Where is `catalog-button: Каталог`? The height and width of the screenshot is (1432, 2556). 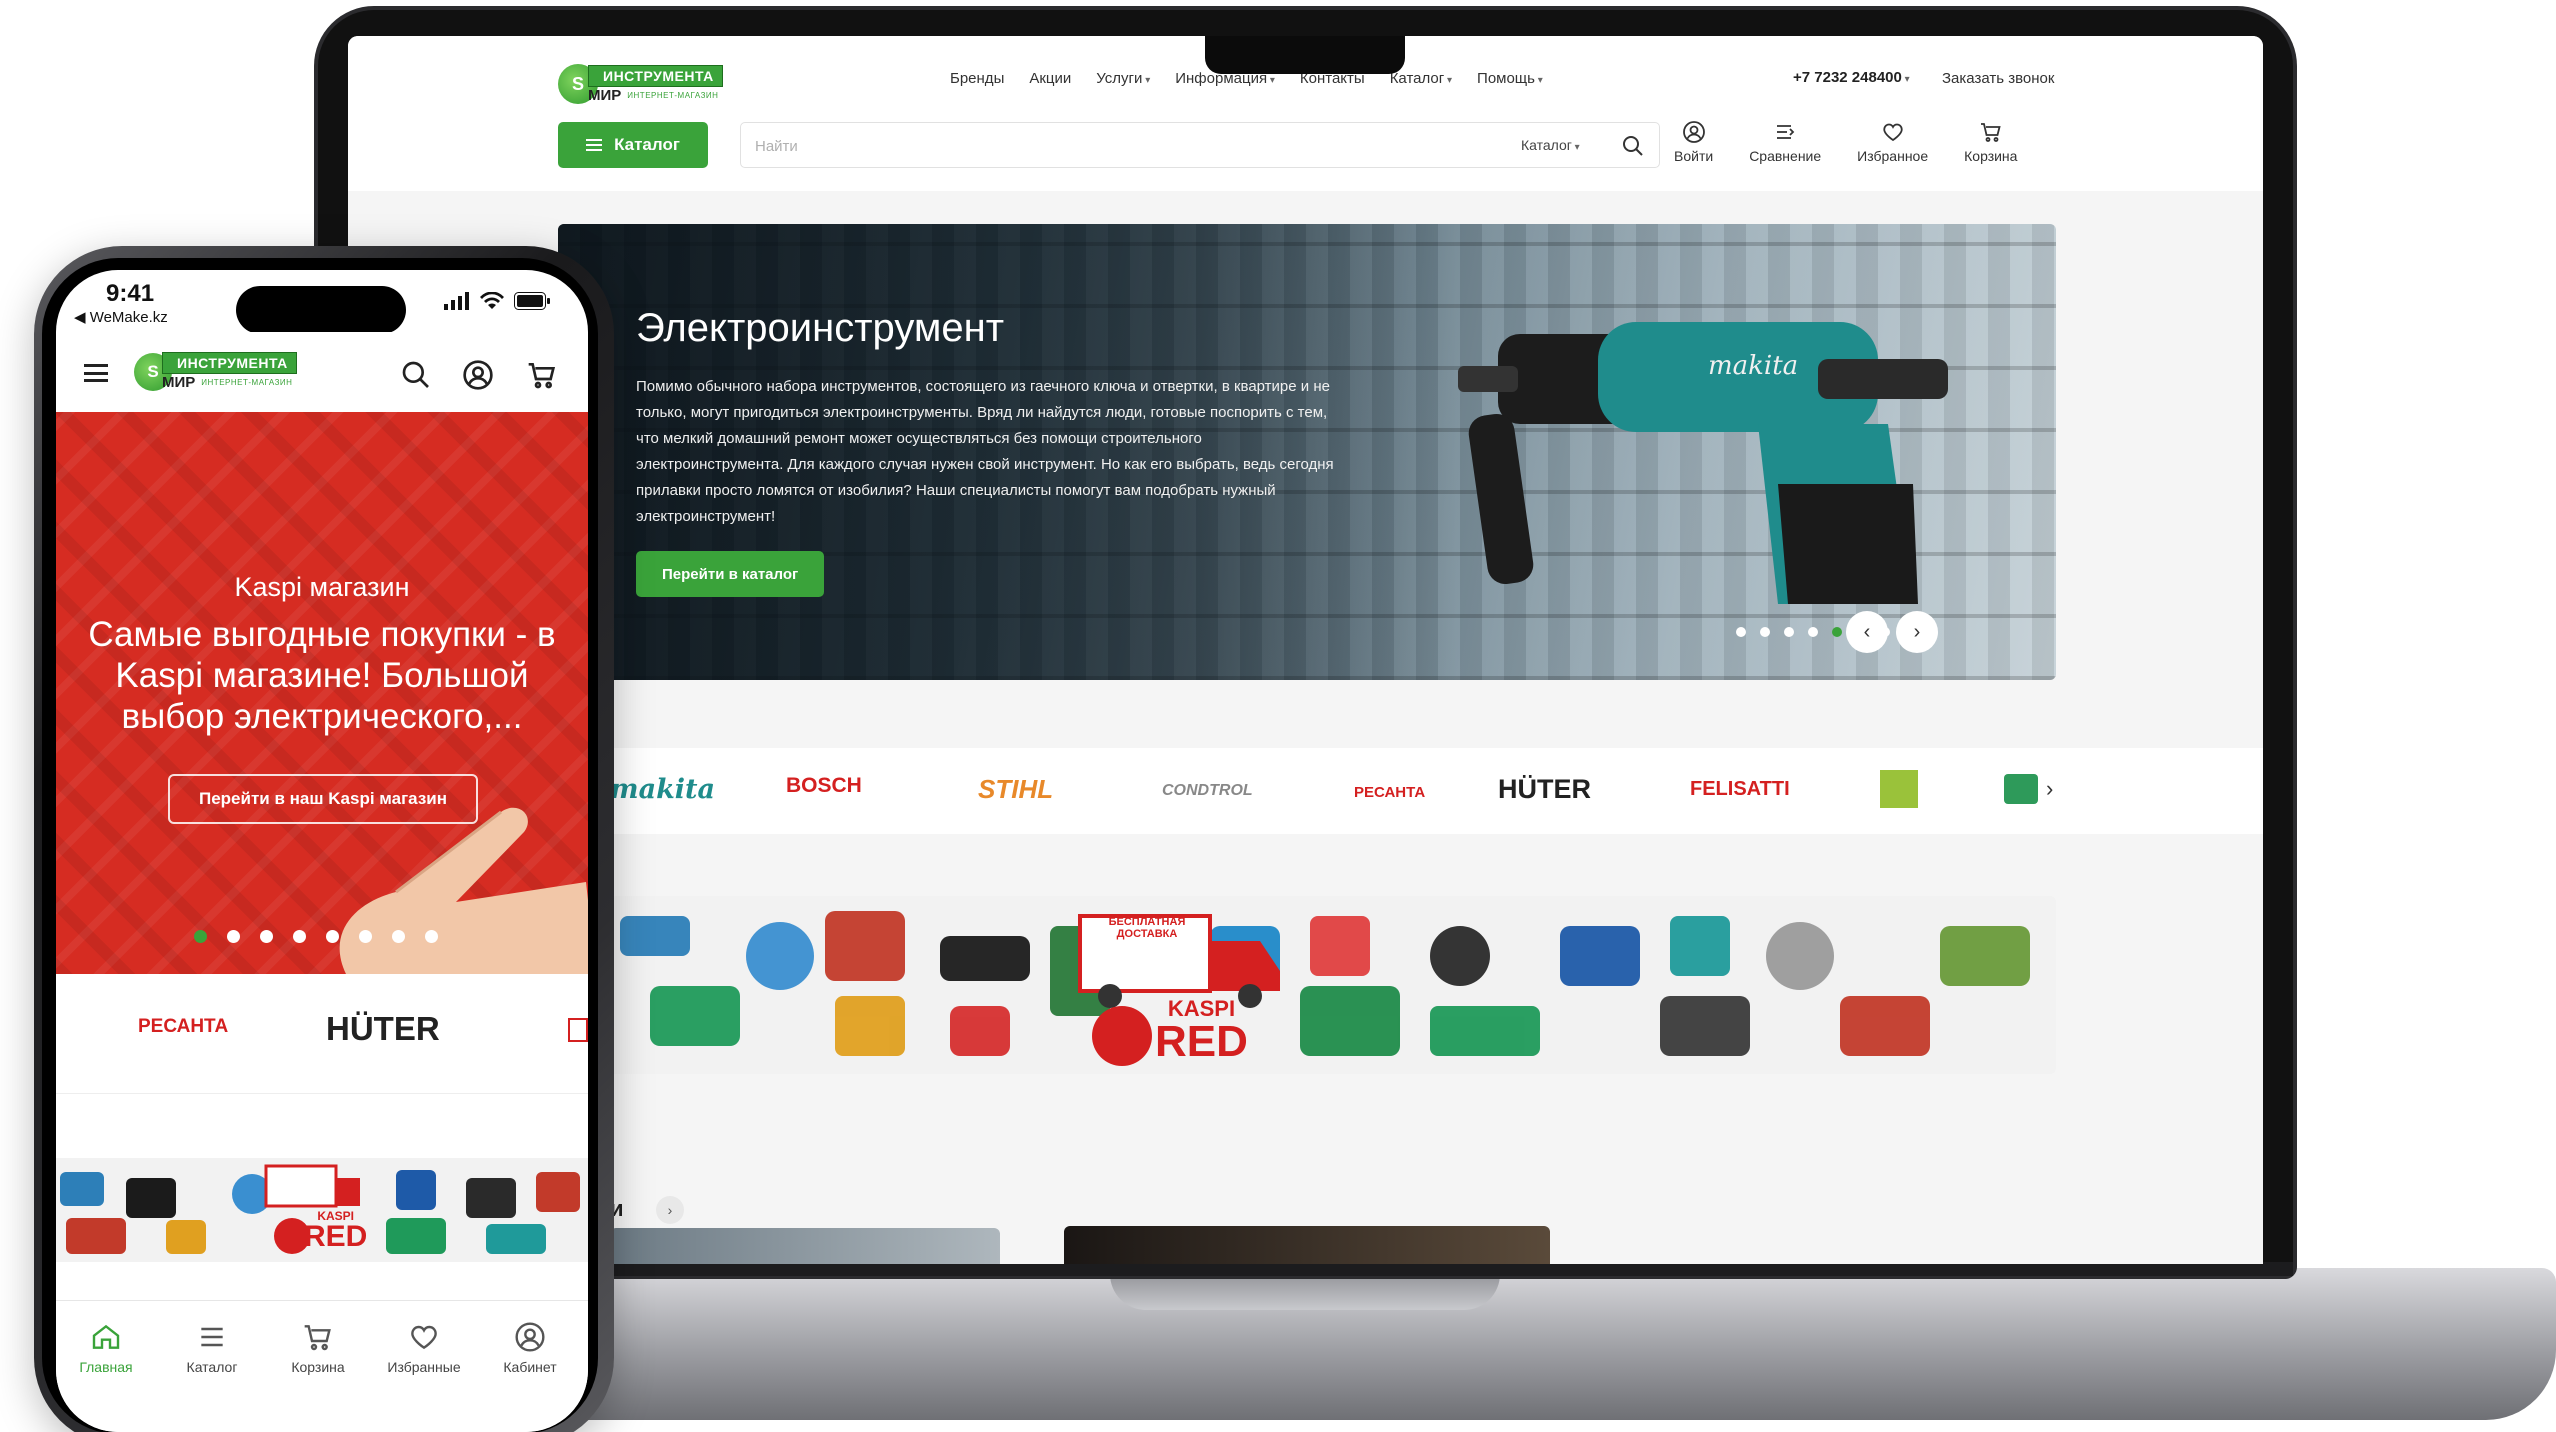 catalog-button: Каталог is located at coordinates (633, 145).